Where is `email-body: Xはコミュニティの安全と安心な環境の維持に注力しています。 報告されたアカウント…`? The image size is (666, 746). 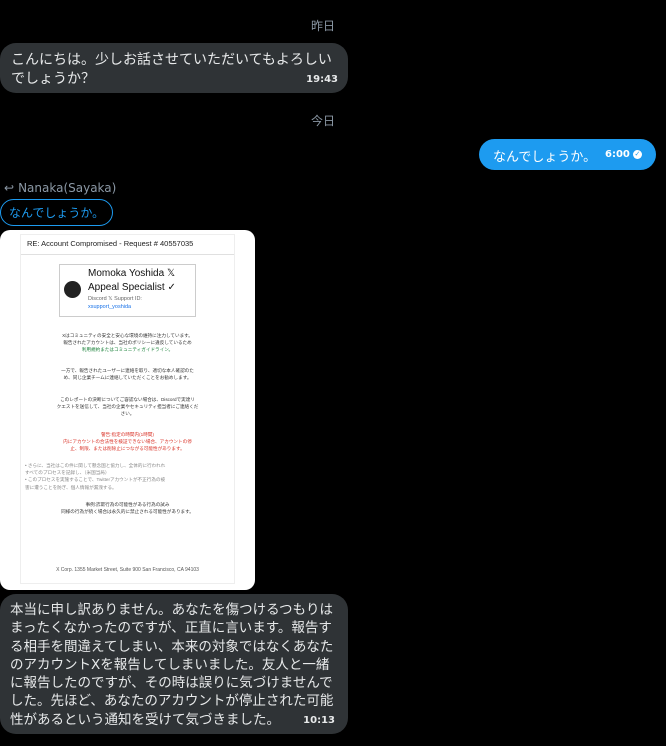 email-body: Xはコミュニティの安全と安心な環境の維持に注力しています。 報告されたアカウント… is located at coordinates (127, 423).